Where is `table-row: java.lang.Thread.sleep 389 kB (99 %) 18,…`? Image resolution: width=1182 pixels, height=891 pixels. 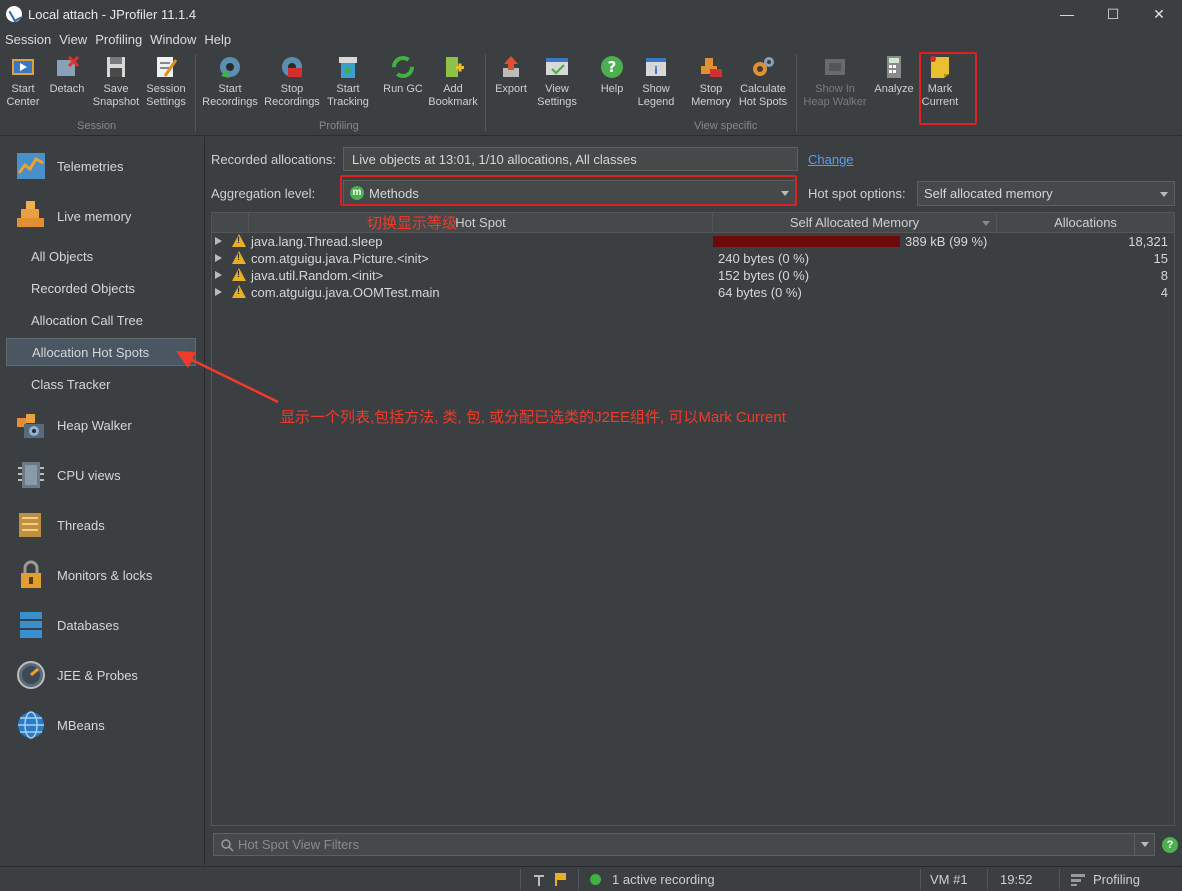
table-row: java.lang.Thread.sleep 389 kB (99 %) 18,… is located at coordinates (693, 241).